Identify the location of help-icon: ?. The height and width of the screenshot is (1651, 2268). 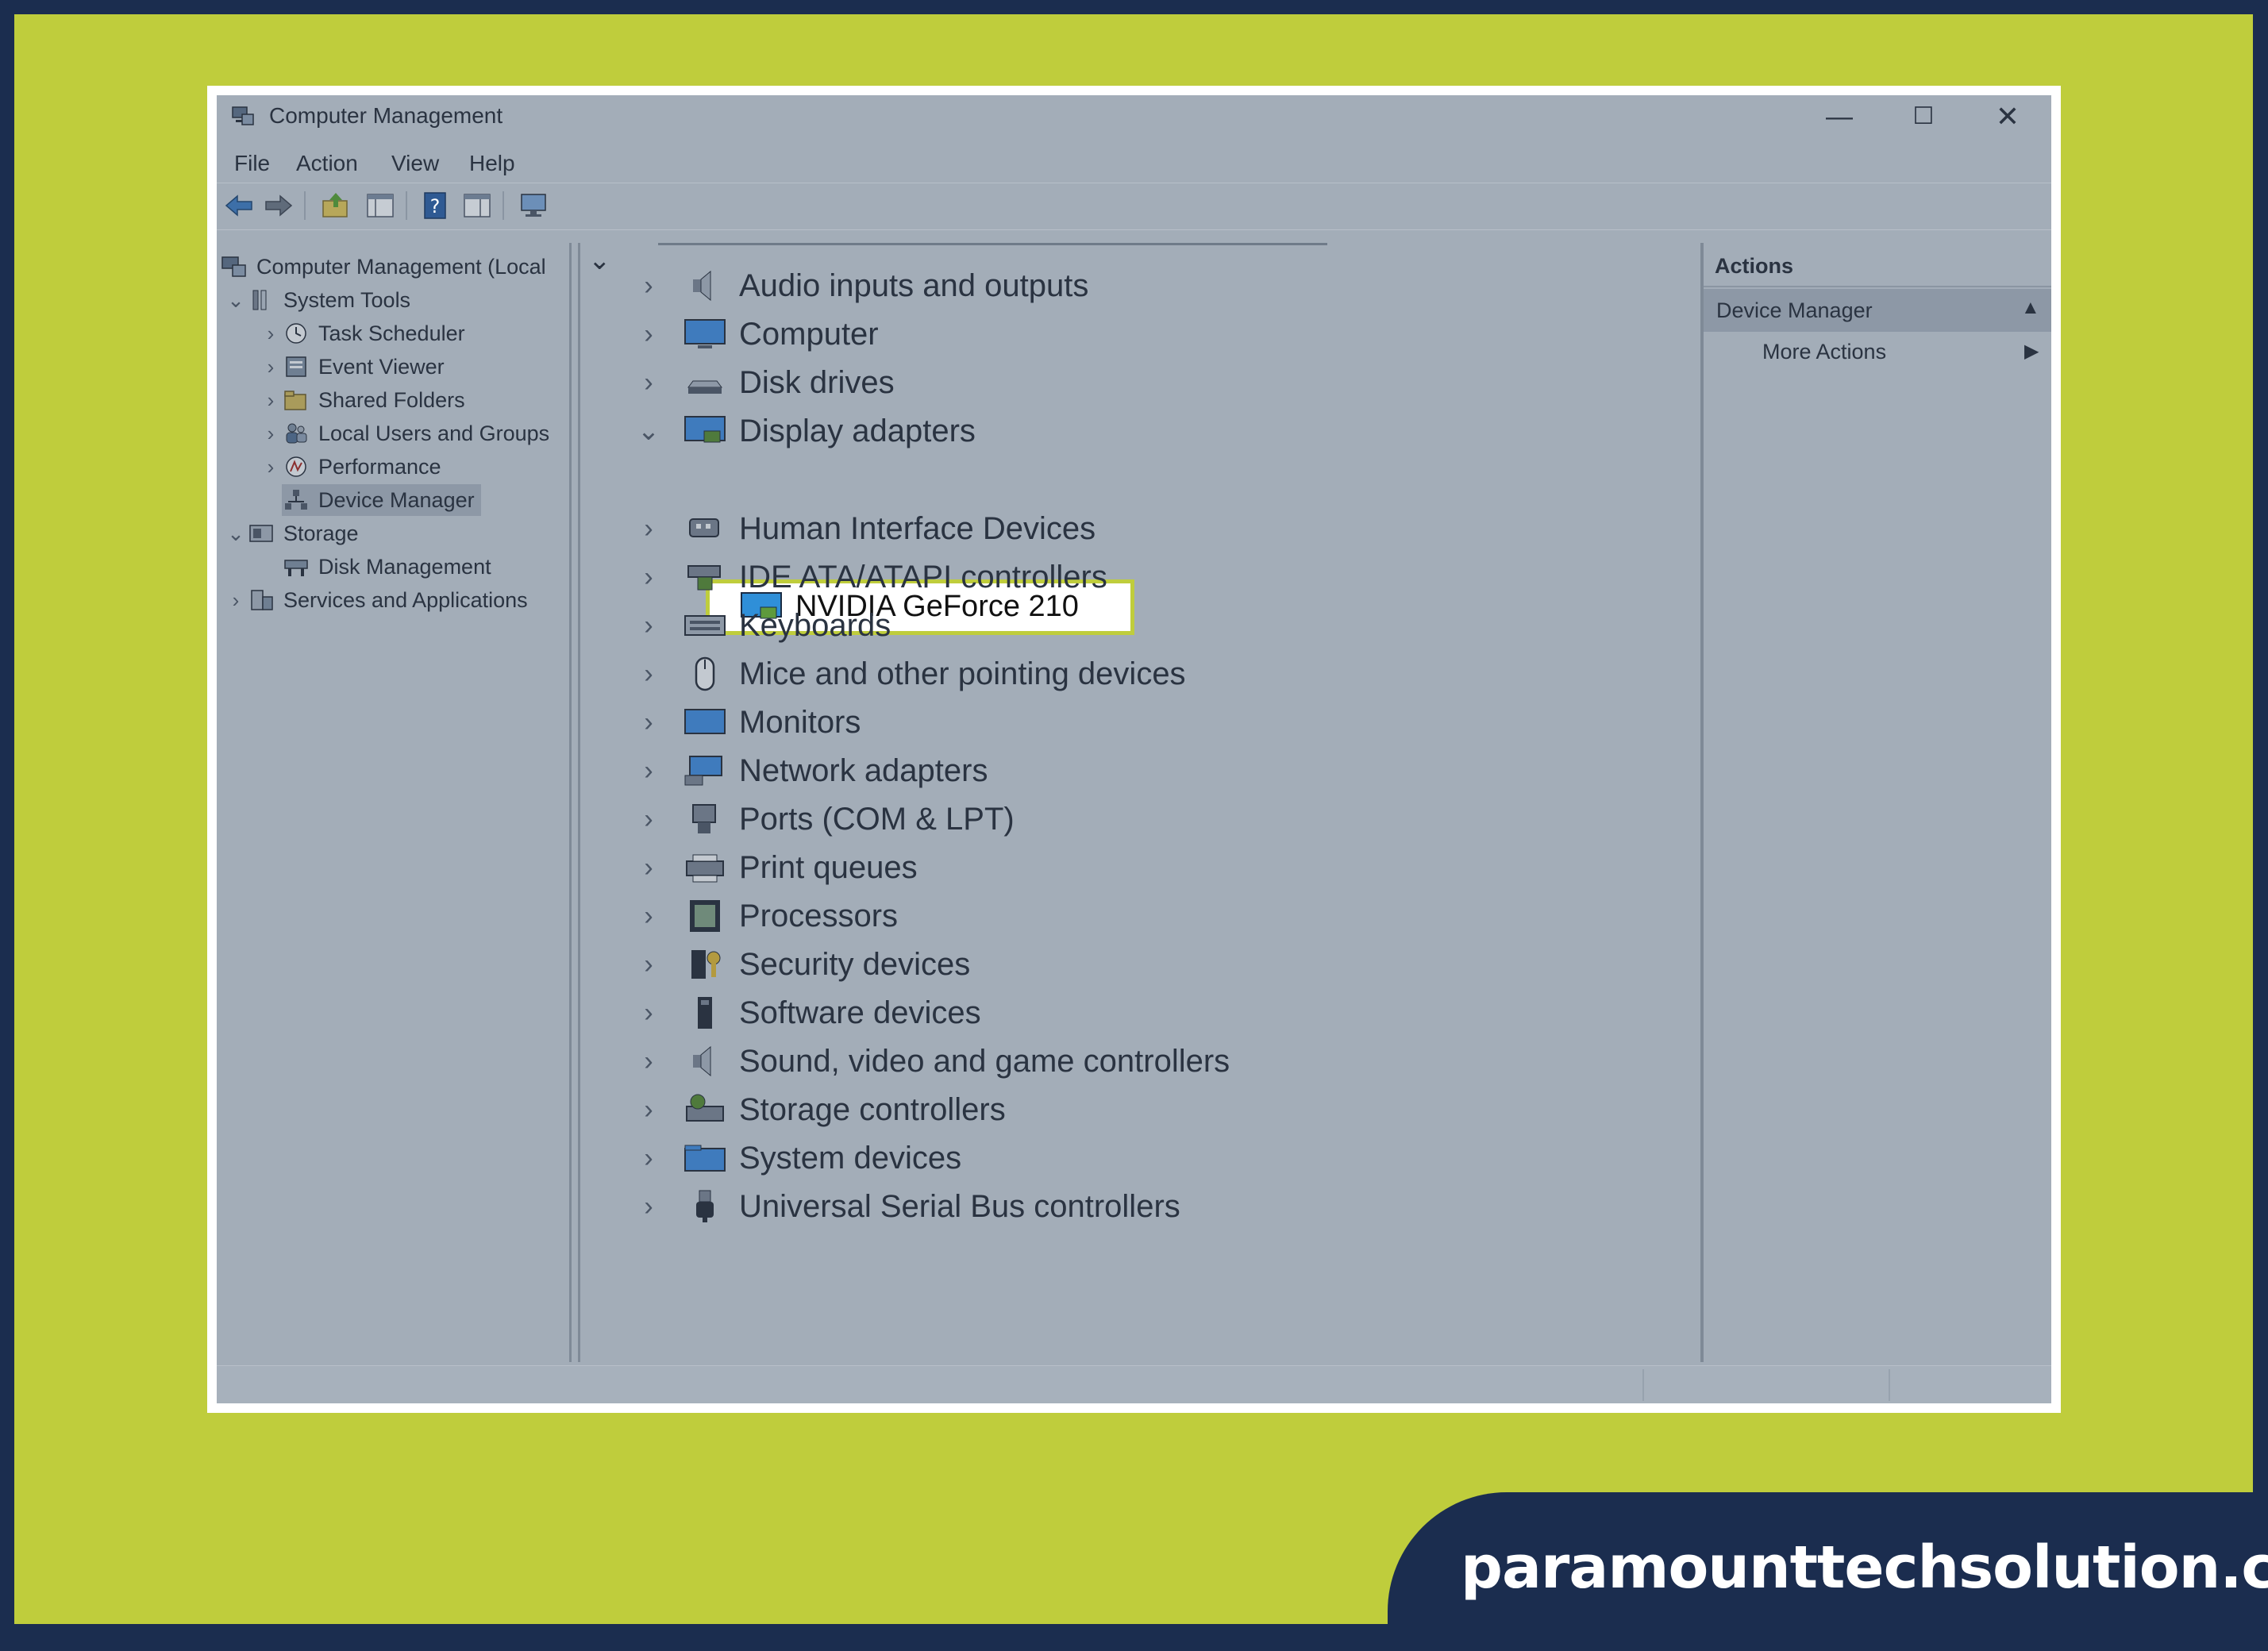
(436, 205).